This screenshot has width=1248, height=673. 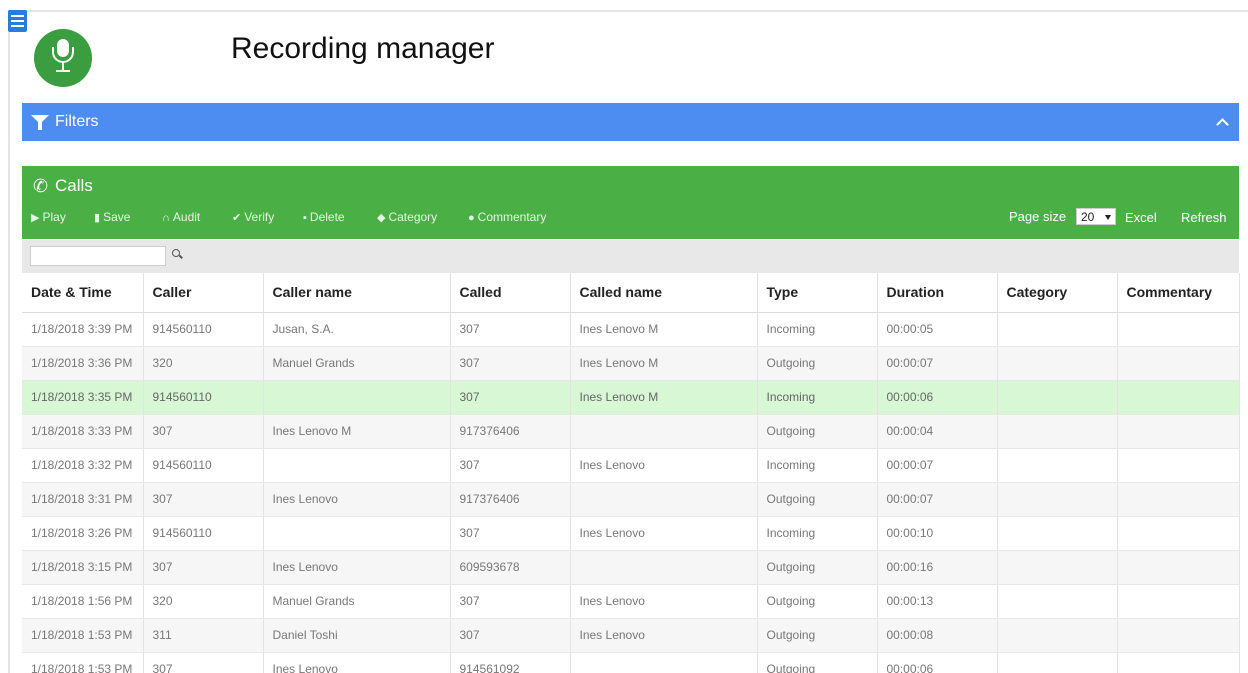 I want to click on delete-button: ▪ Delete, so click(x=324, y=217).